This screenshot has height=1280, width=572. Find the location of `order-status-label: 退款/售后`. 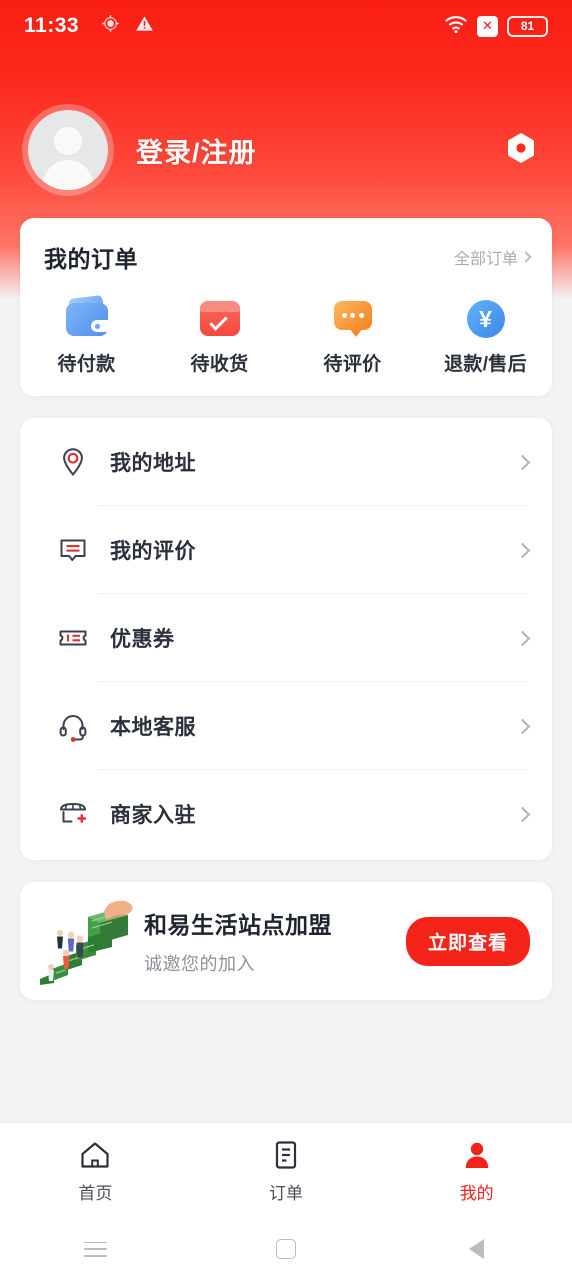

order-status-label: 退款/售后 is located at coordinates (485, 364).